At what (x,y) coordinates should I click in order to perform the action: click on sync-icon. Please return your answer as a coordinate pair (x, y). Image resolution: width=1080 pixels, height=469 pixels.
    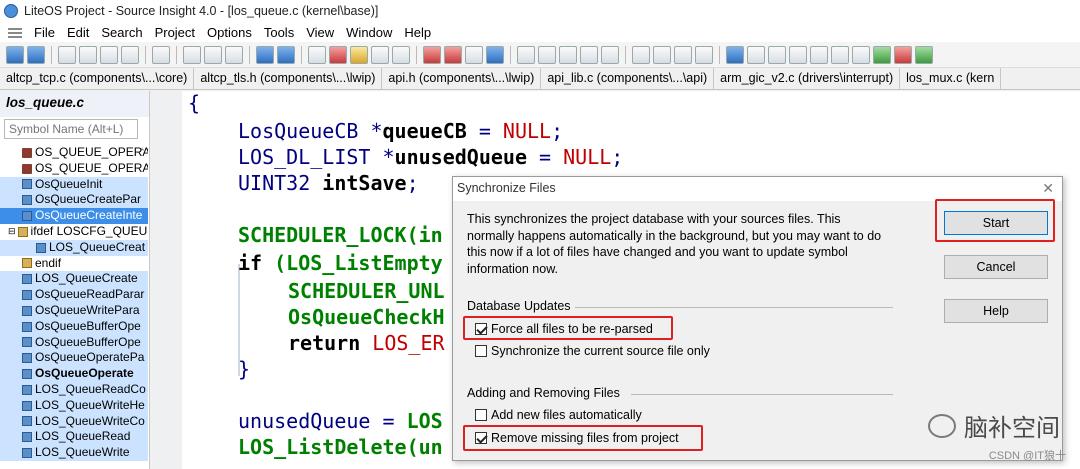
    Looking at the image, I should click on (495, 54).